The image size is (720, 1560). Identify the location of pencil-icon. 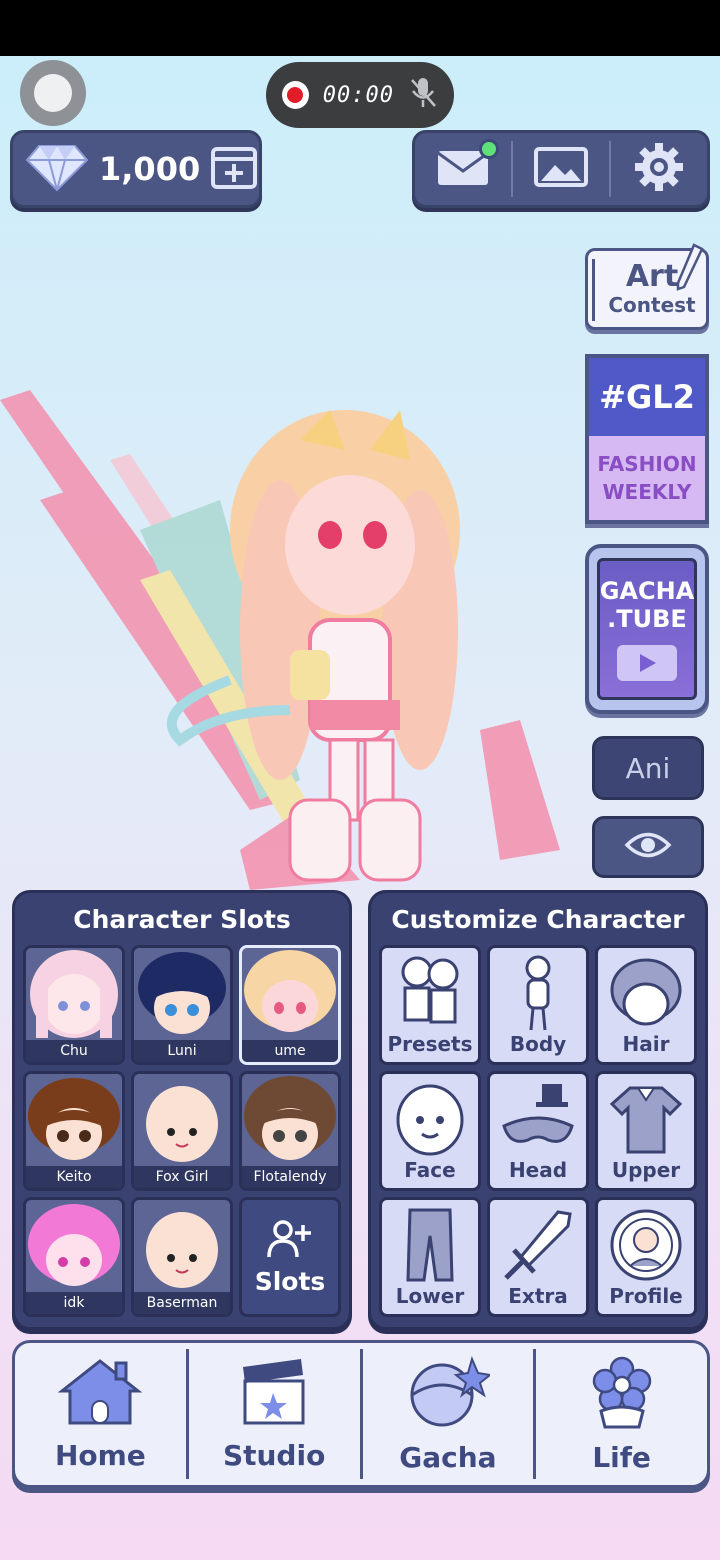
(689, 270).